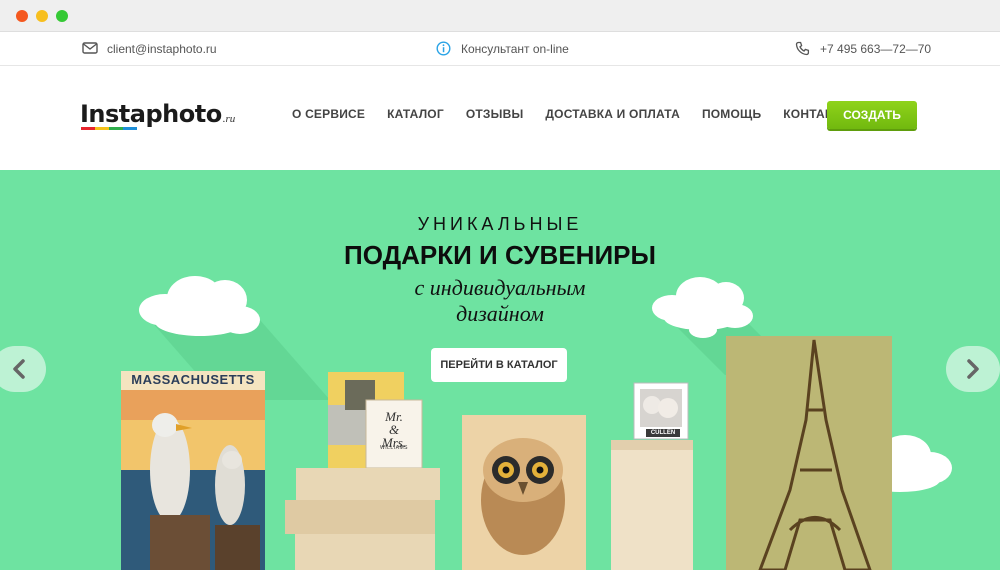 Image resolution: width=1000 pixels, height=570 pixels. What do you see at coordinates (802, 48) in the screenshot?
I see `phone-icon` at bounding box center [802, 48].